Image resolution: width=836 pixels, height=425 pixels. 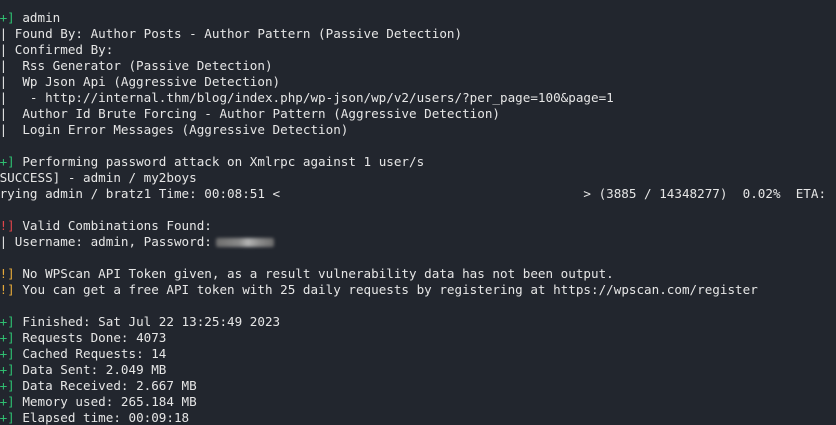 What do you see at coordinates (98, 177) in the screenshot?
I see `success-line: [SUCCESS] - admin / my2boys` at bounding box center [98, 177].